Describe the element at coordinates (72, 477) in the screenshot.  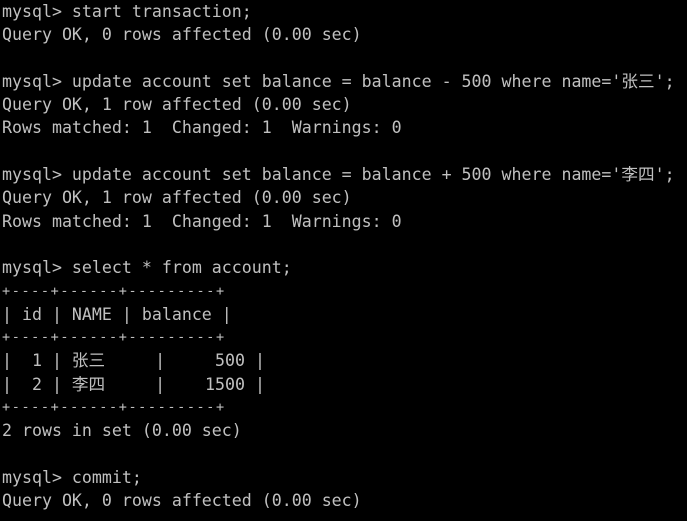
I see `terminal-line: mysql> commit;` at that location.